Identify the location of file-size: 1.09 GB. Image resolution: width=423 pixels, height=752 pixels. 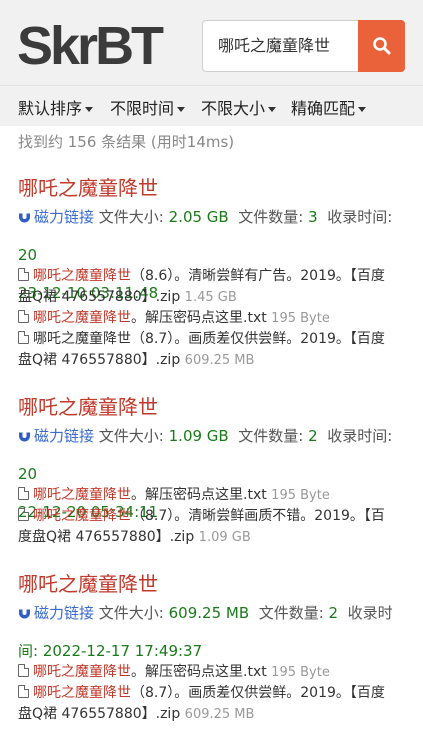
(198, 436).